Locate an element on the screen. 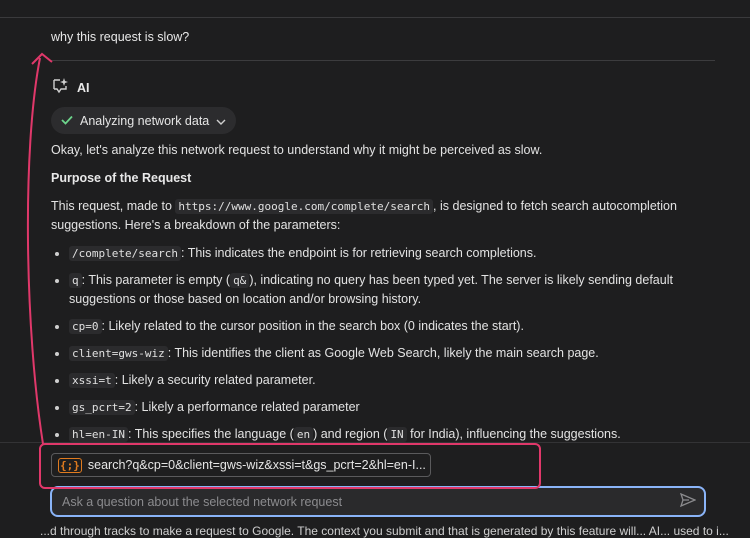  param-code: en is located at coordinates (303, 434).